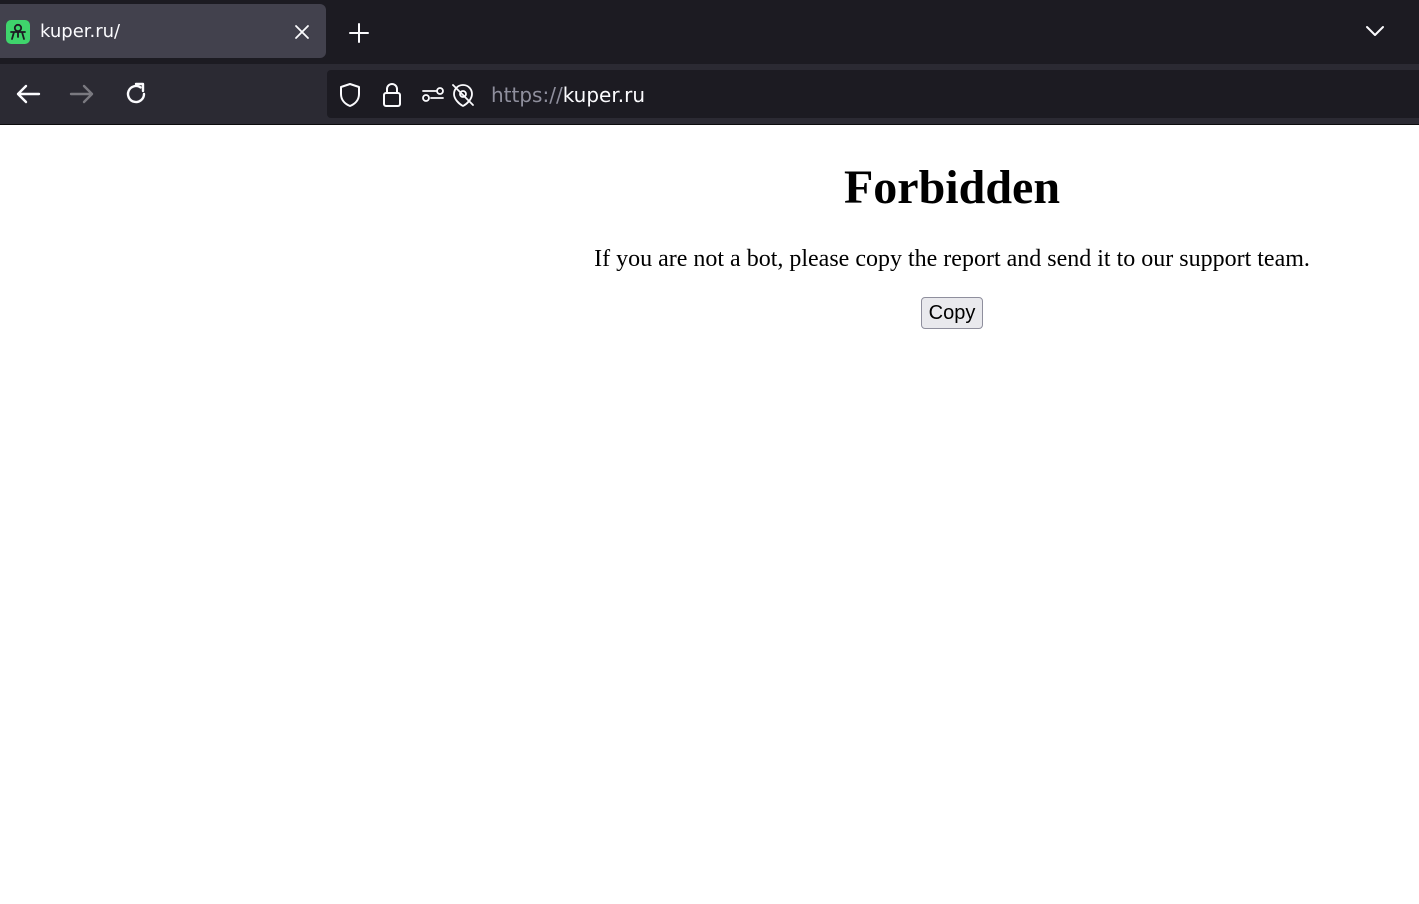 The image size is (1419, 904). I want to click on tracking-blocked-icon, so click(463, 95).